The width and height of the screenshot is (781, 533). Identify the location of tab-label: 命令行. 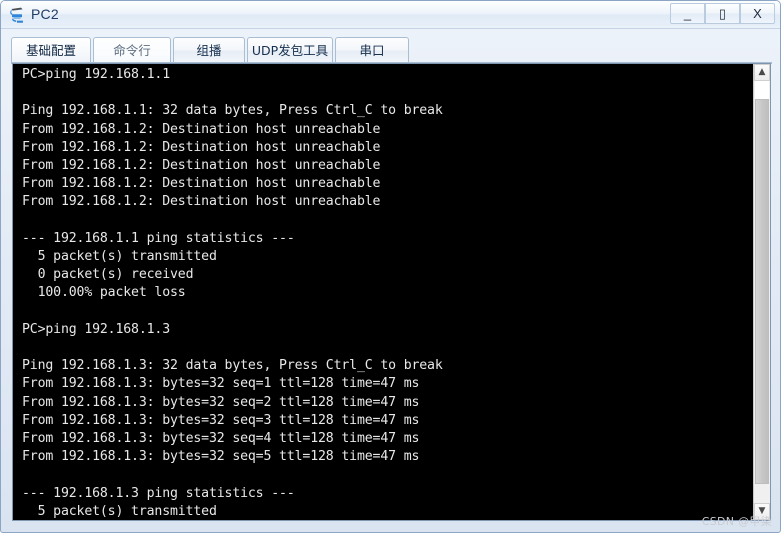
(132, 50).